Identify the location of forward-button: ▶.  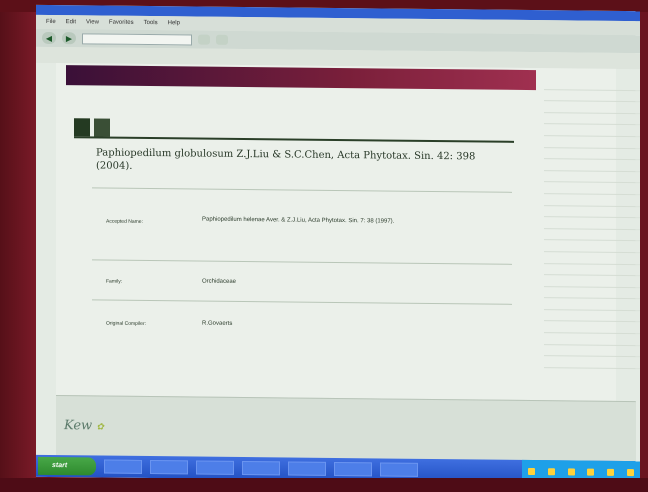
(69, 38).